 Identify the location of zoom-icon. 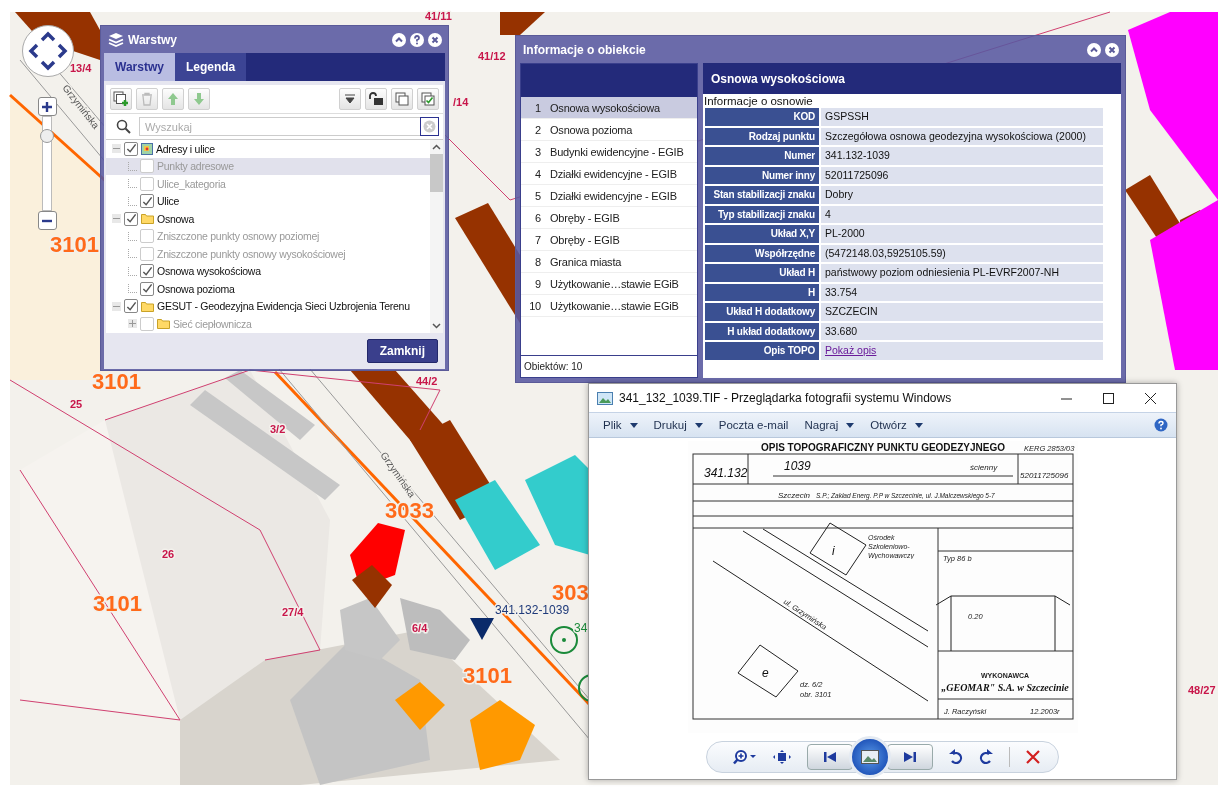
(745, 757).